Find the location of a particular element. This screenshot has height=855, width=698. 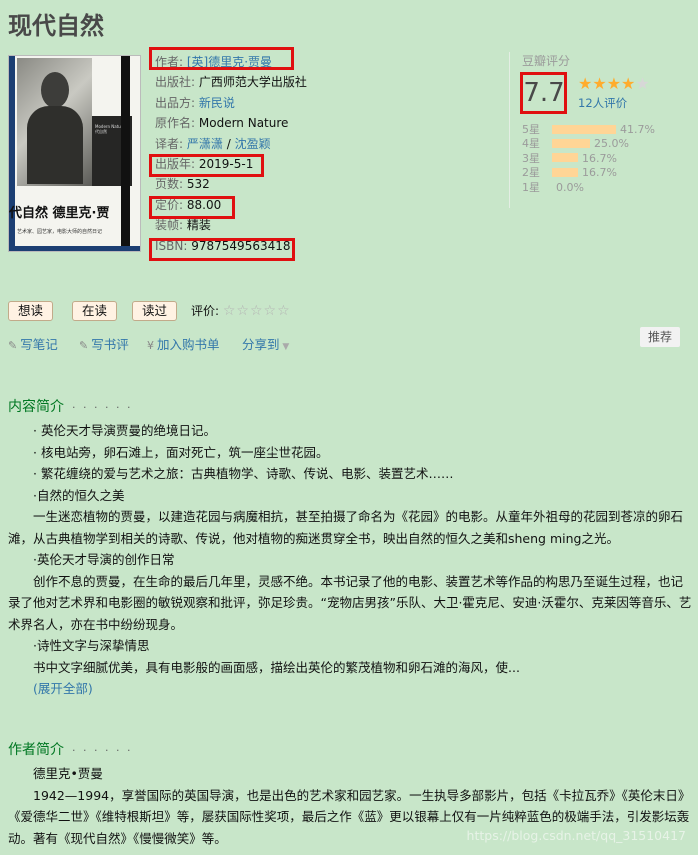

want-to-read-button: 想读 is located at coordinates (31, 311).